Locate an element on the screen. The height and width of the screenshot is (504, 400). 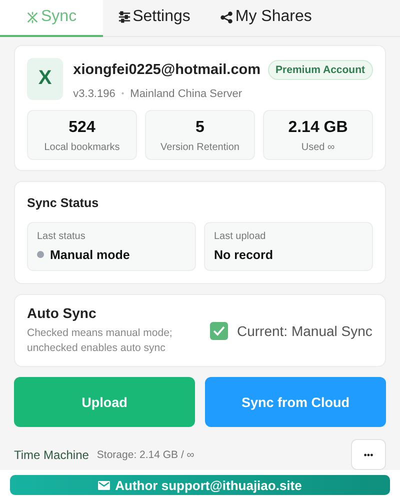
tab: Sync is located at coordinates (51, 18).